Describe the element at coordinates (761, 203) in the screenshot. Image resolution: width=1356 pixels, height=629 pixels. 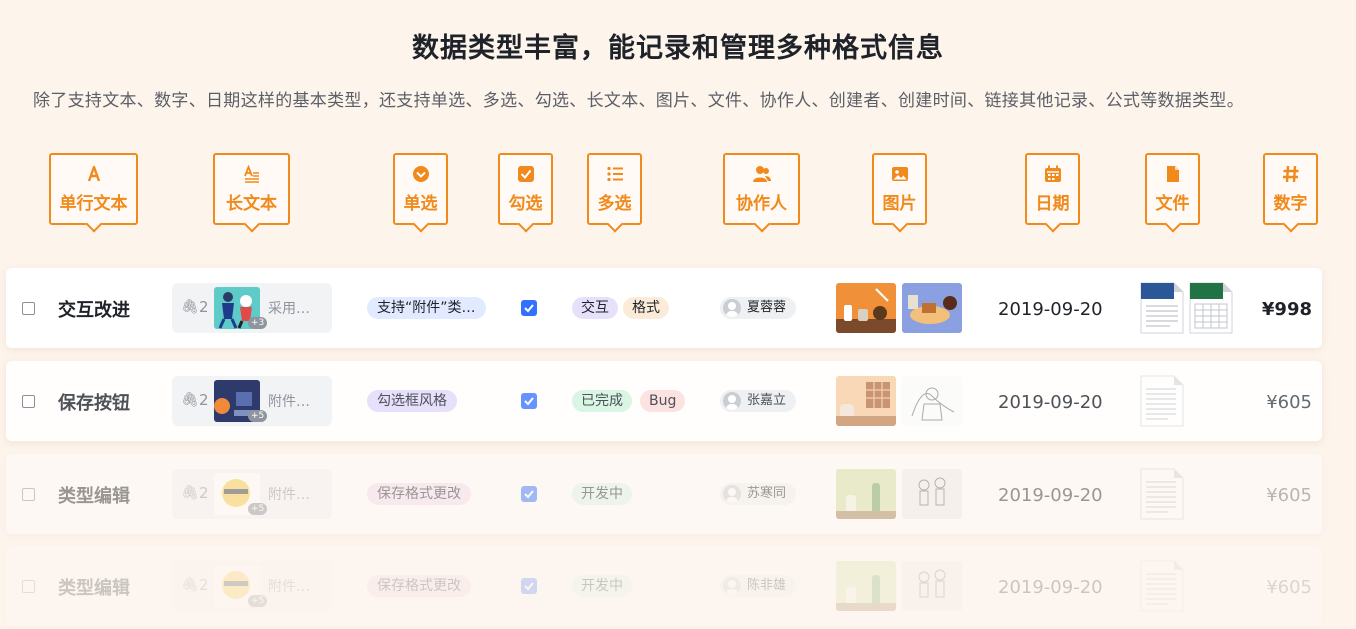
I see `field-type-label: 协作人` at that location.